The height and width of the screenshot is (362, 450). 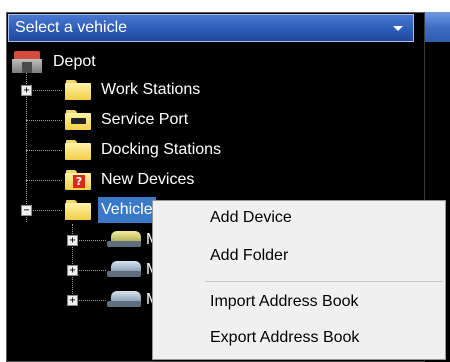 I want to click on menu-item-add-folder: Add Folder, so click(x=299, y=256).